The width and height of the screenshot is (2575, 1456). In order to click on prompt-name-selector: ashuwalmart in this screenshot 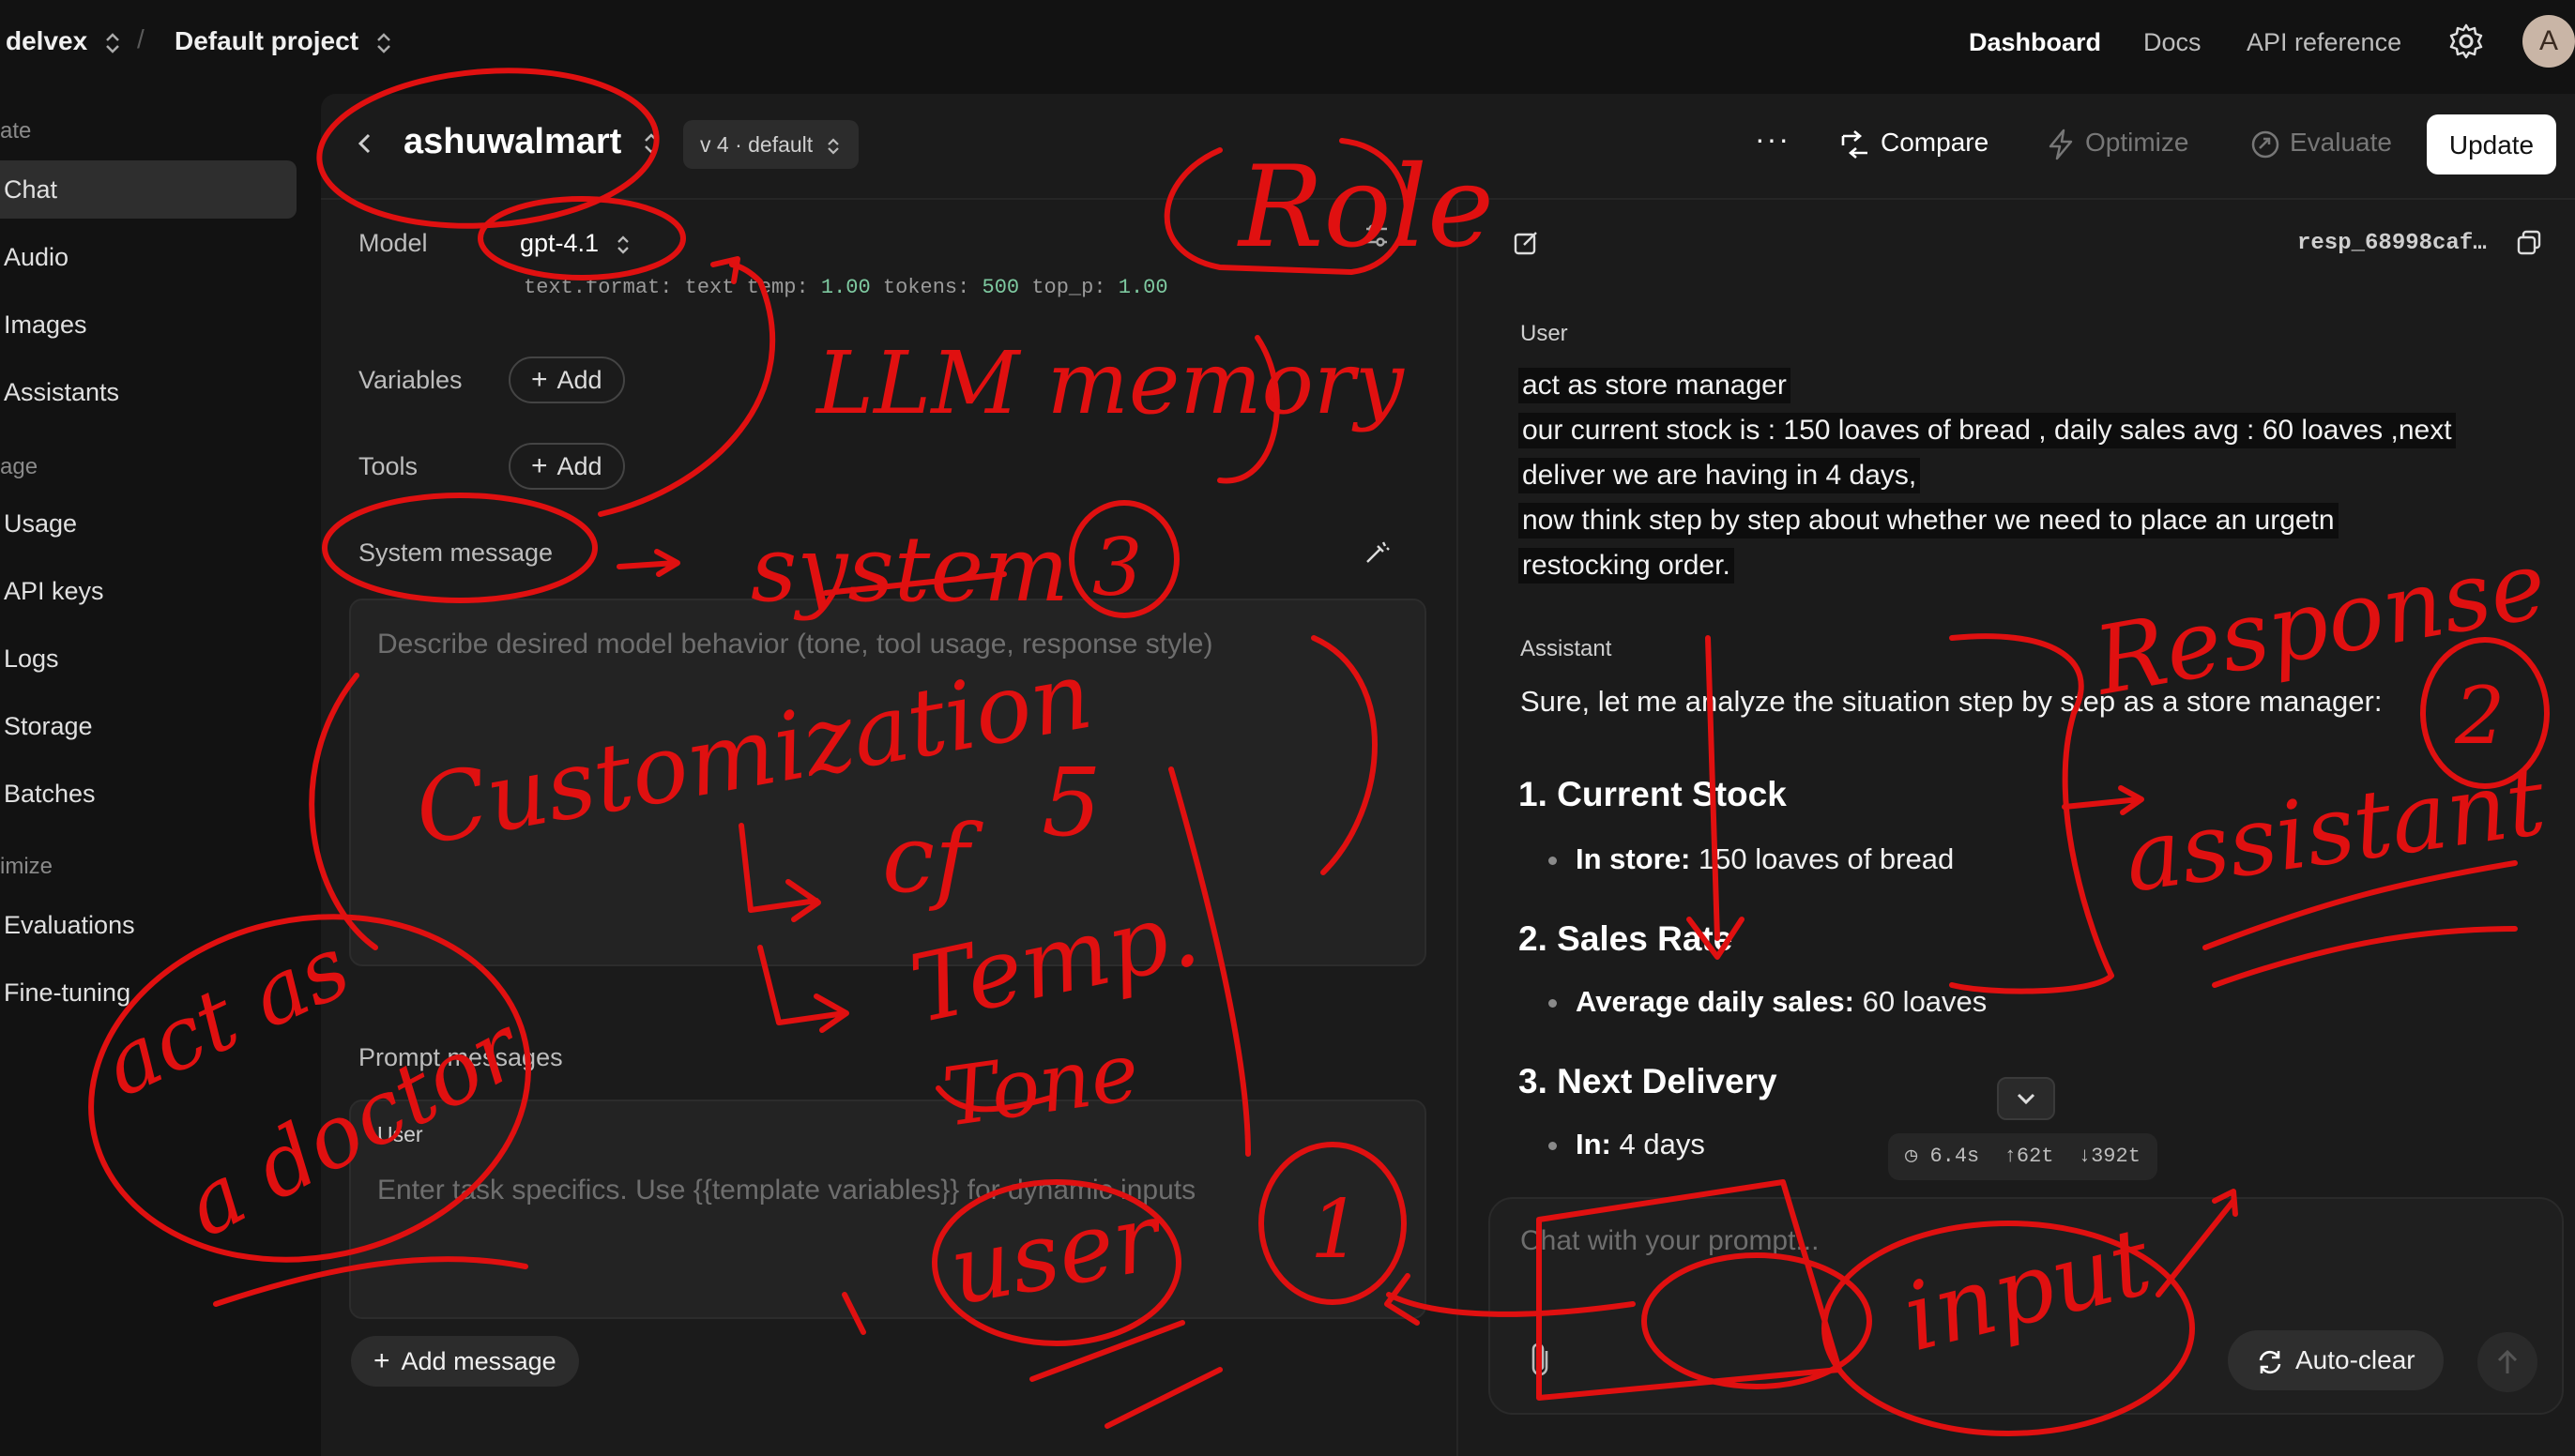, I will do `click(533, 142)`.